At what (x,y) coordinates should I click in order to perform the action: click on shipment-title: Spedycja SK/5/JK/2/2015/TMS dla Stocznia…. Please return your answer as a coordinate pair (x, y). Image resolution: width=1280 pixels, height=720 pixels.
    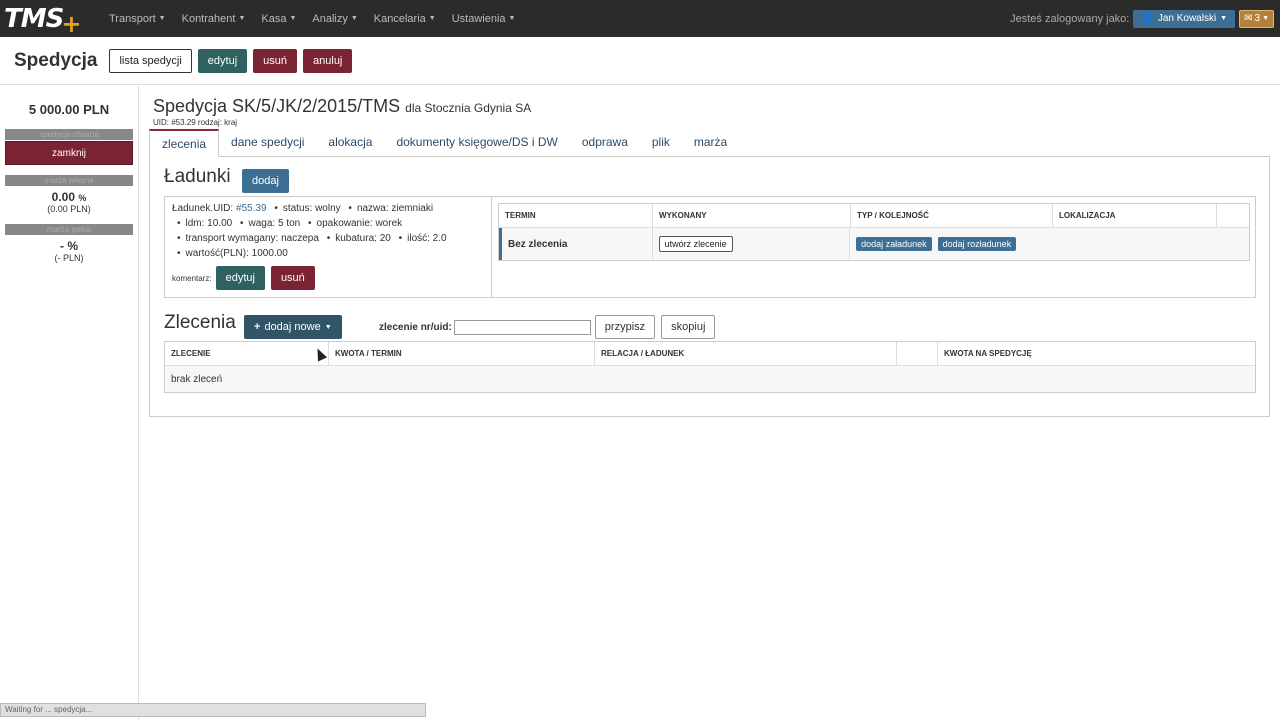
    Looking at the image, I should click on (342, 106).